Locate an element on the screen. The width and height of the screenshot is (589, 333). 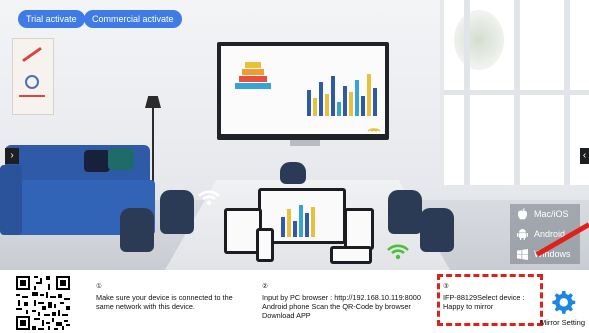
download-qr-code is located at coordinates (43, 303).